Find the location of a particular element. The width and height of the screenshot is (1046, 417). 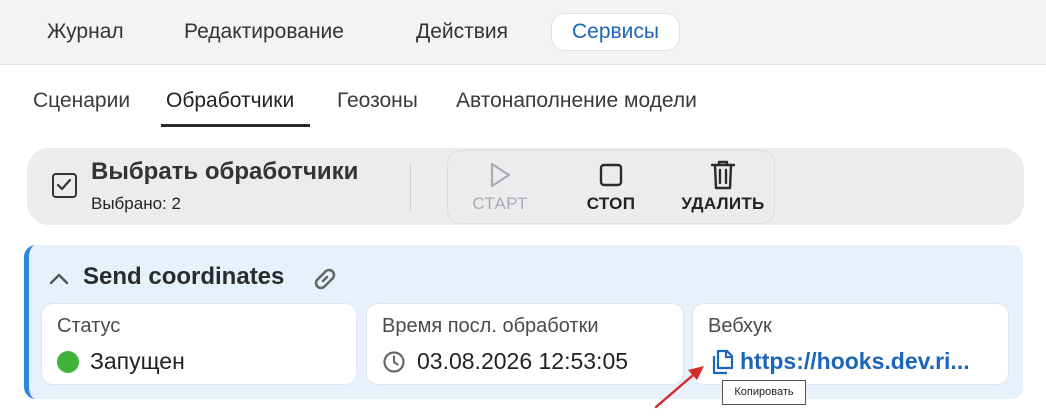

trash-icon is located at coordinates (723, 175).